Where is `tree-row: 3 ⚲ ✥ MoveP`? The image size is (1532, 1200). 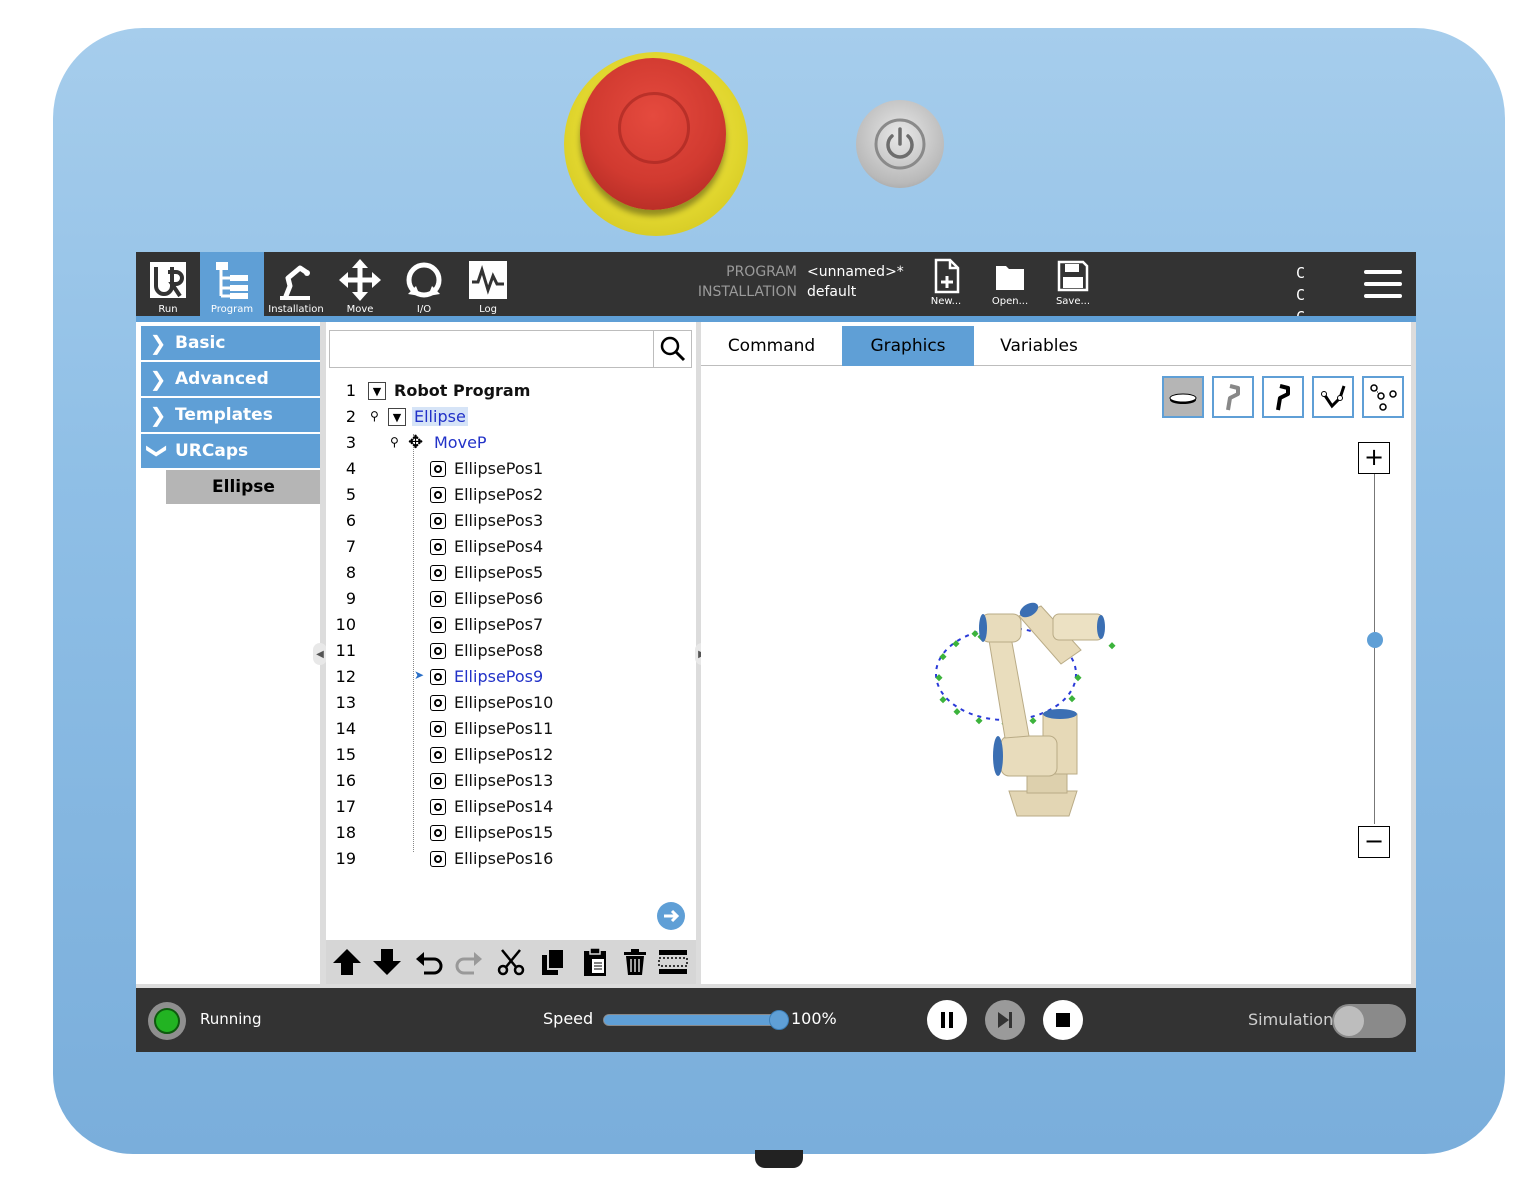
tree-row: 3 ⚲ ✥ MoveP is located at coordinates (511, 443).